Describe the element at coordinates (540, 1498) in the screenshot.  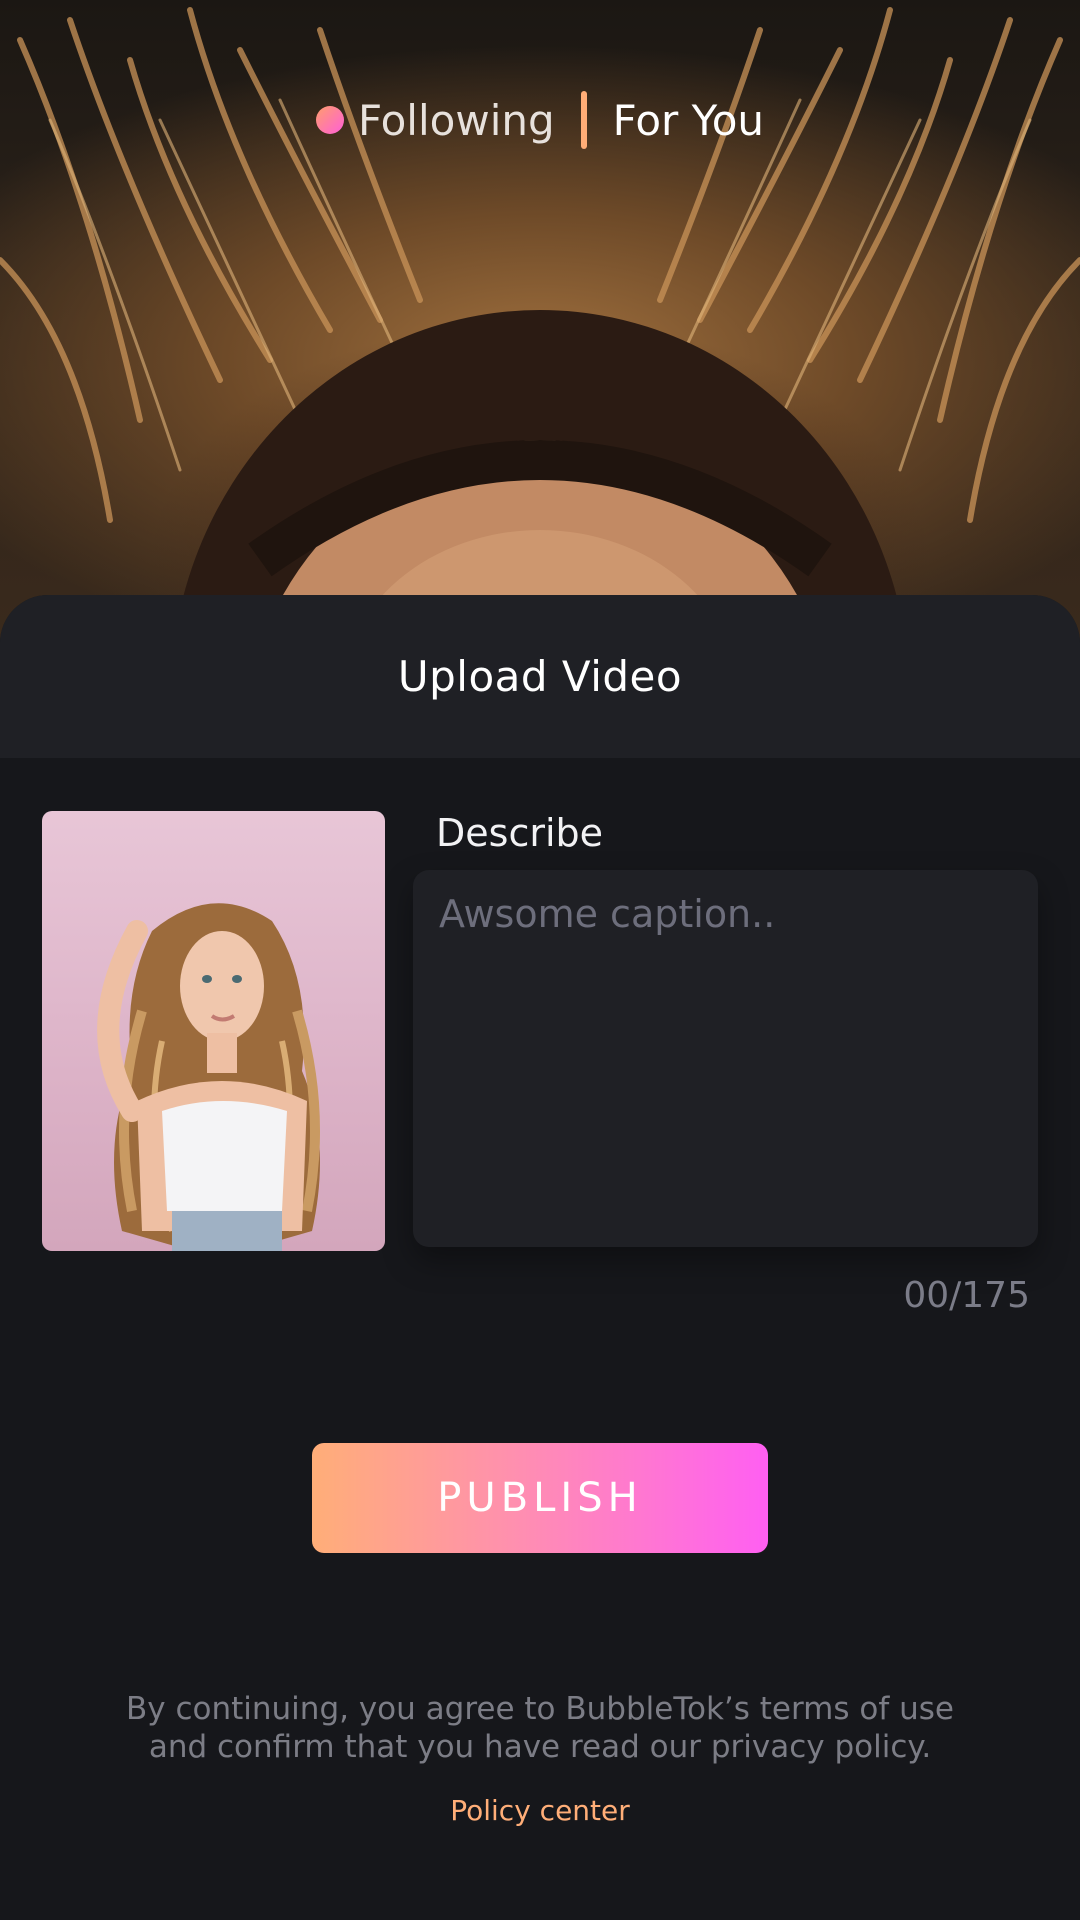
I see `publish-button: PUBLISH` at that location.